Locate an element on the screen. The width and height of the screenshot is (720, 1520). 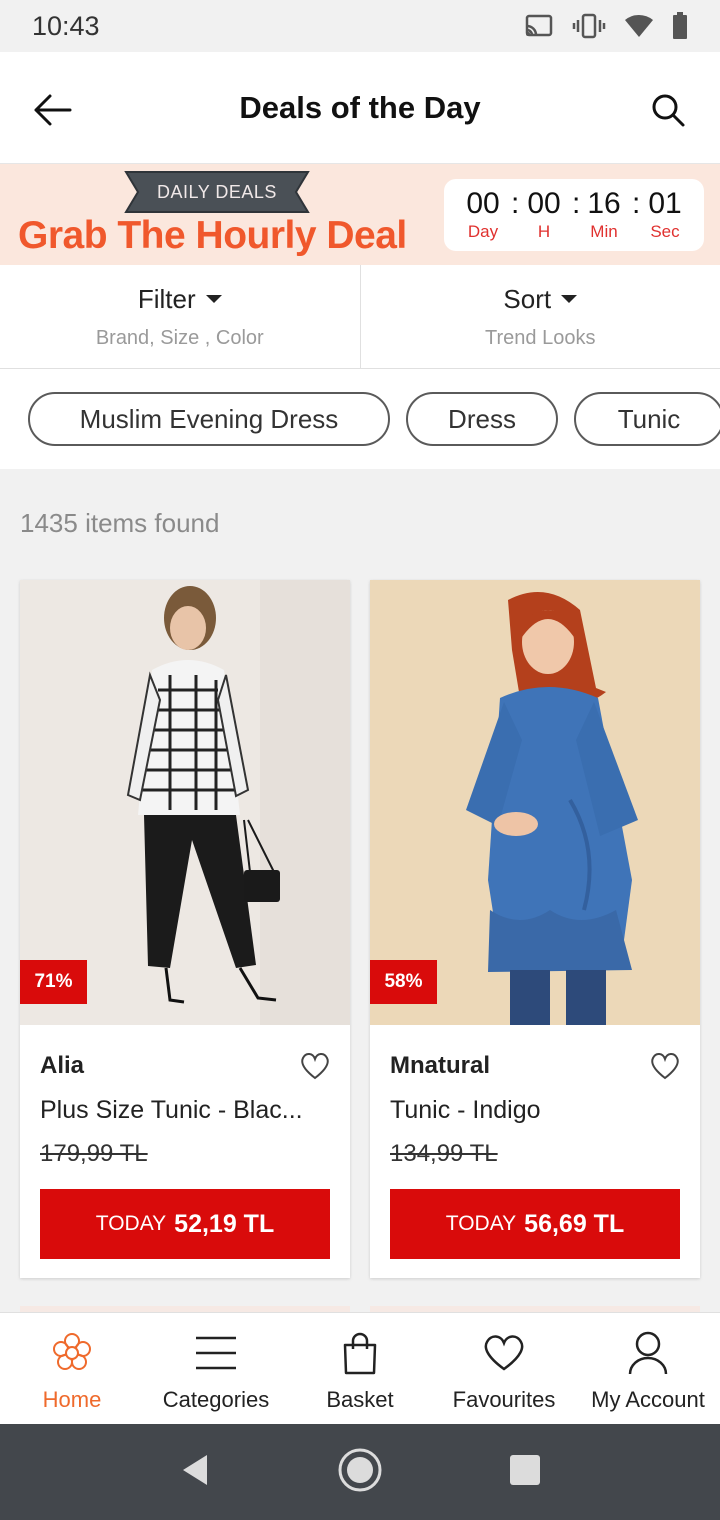
search-icon is located at coordinates (668, 110).